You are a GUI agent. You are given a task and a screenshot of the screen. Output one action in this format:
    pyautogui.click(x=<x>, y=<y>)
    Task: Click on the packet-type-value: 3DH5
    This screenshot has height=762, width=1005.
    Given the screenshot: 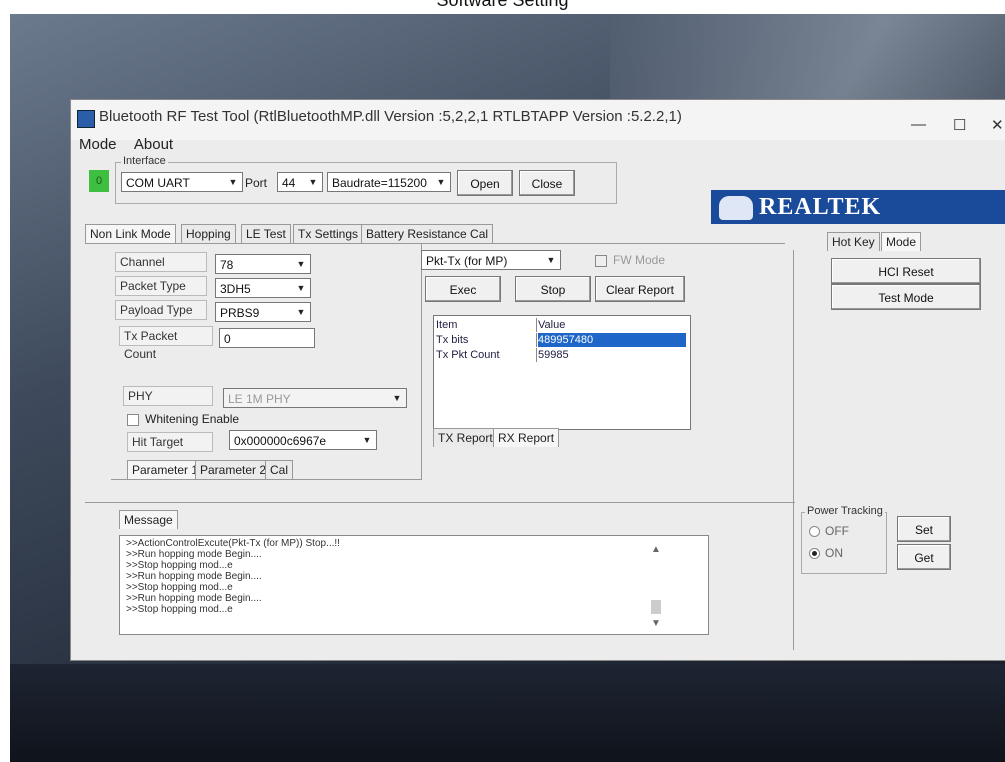 What is the action you would take?
    pyautogui.click(x=235, y=289)
    